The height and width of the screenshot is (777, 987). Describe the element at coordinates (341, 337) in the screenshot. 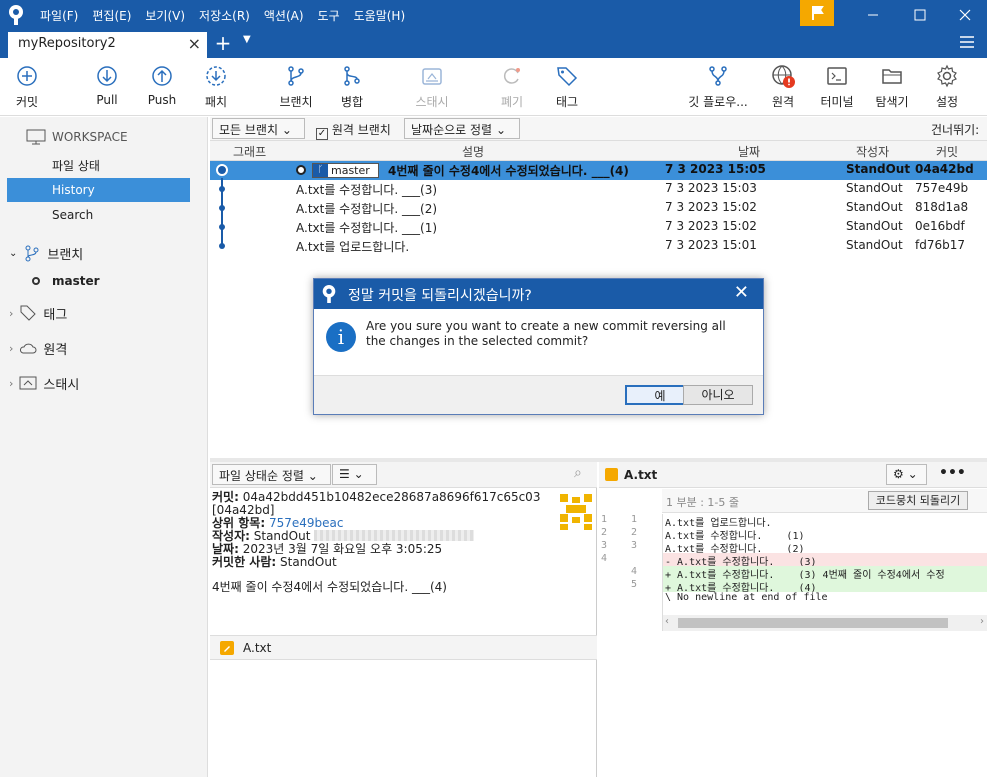

I see `info-icon: i` at that location.